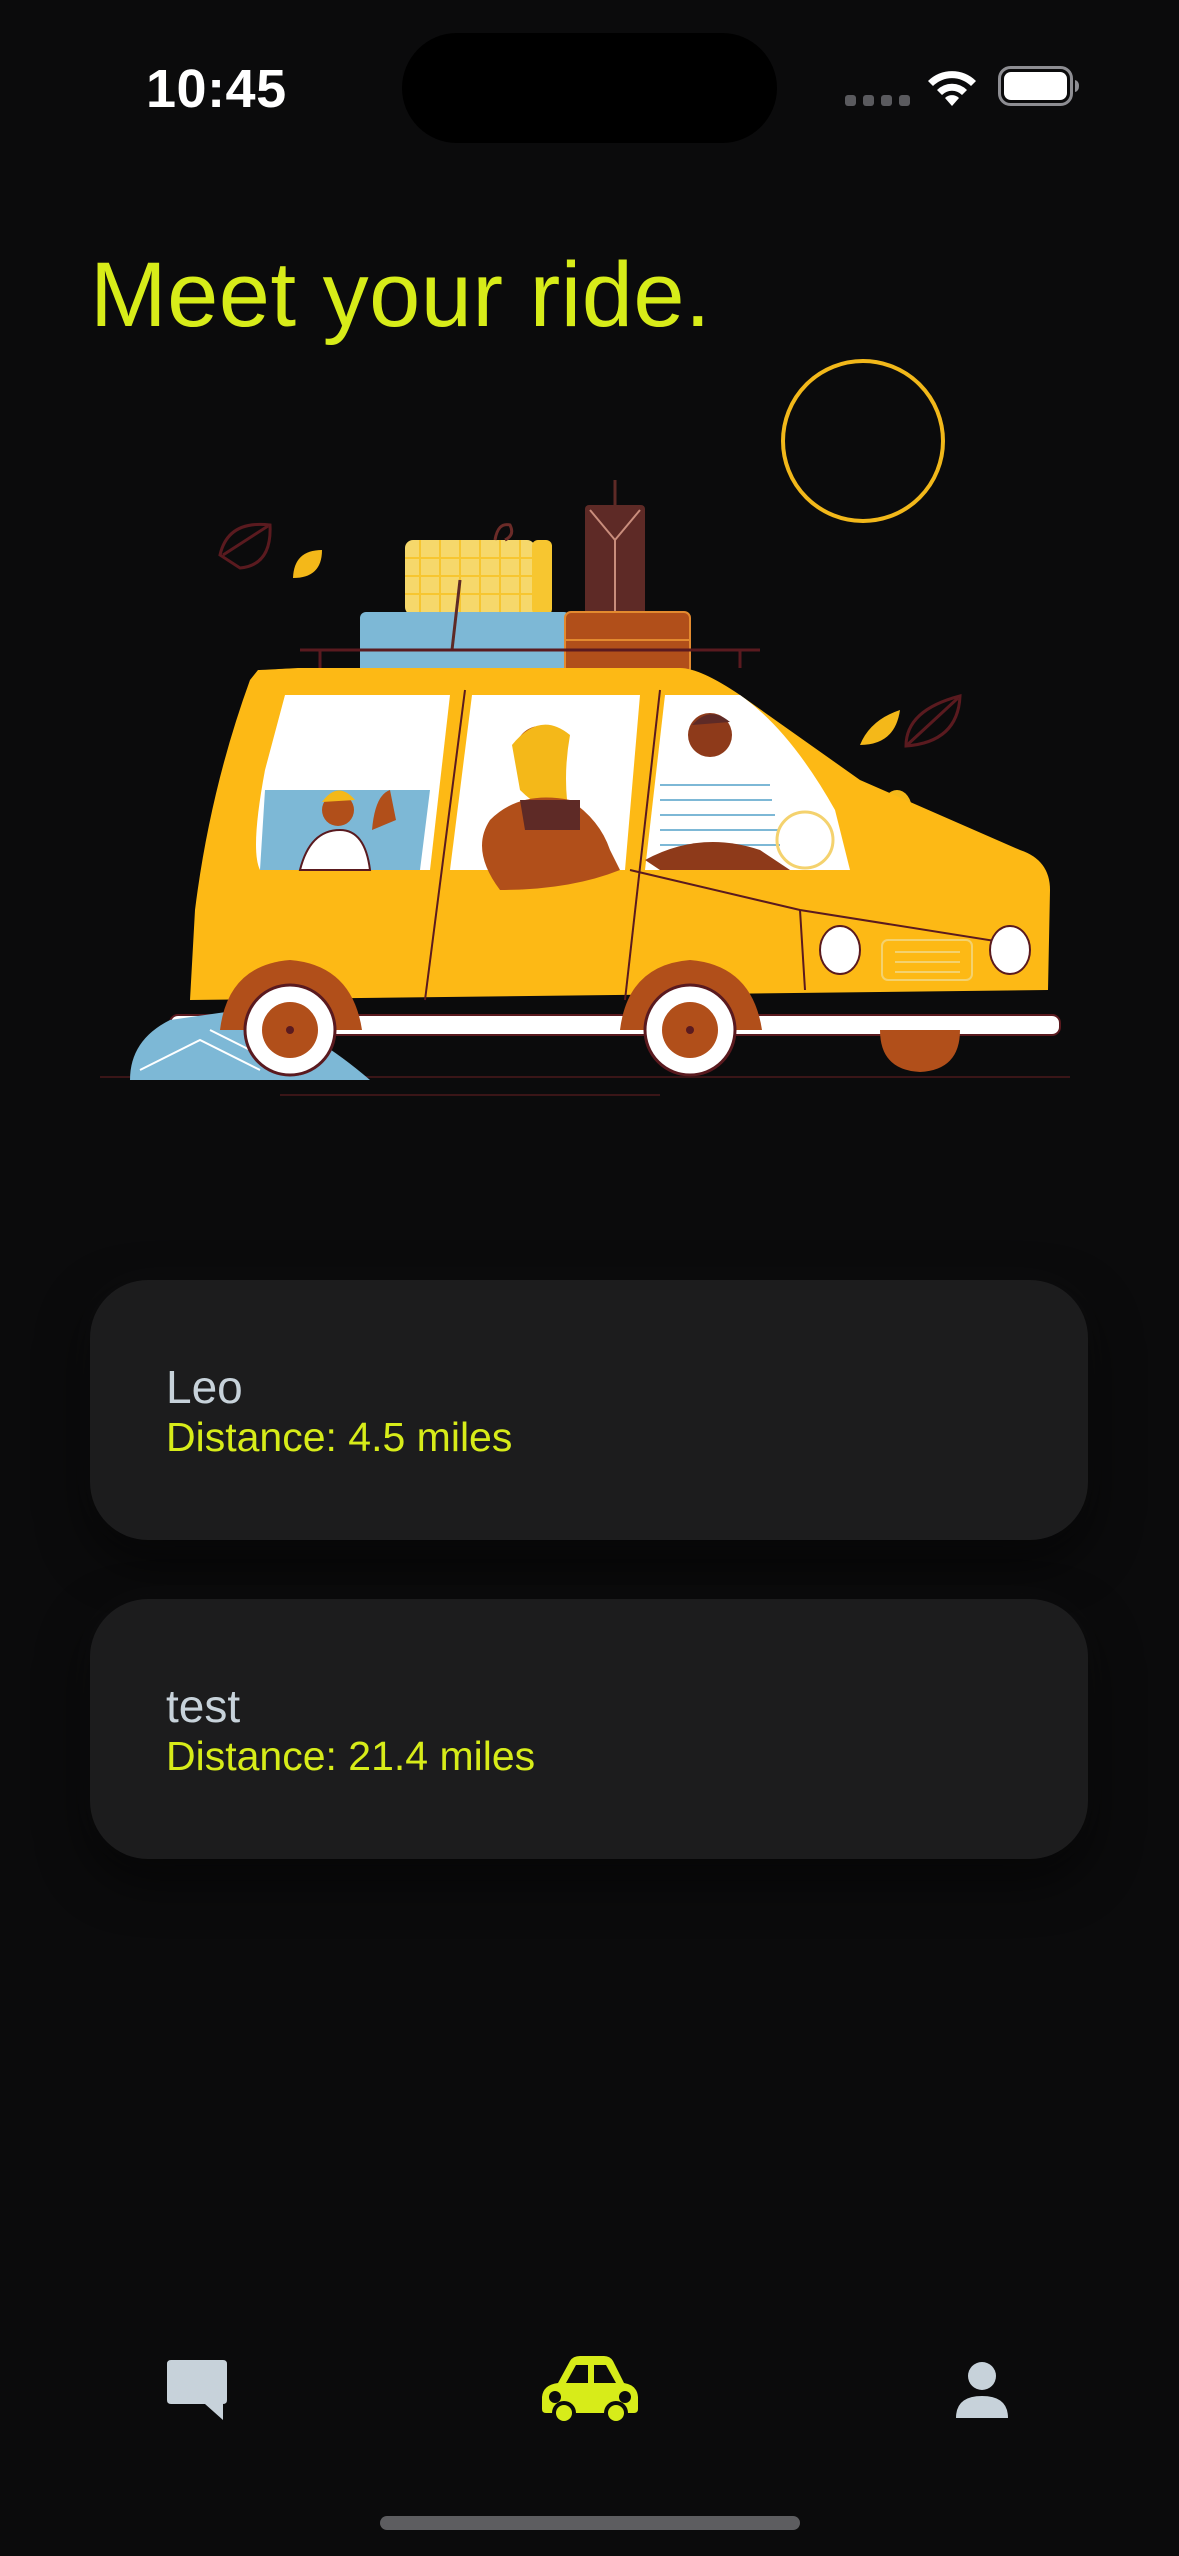 The image size is (1179, 2556). Describe the element at coordinates (589, 1729) in the screenshot. I see `ride-card: test Distance: 21.4 miles` at that location.